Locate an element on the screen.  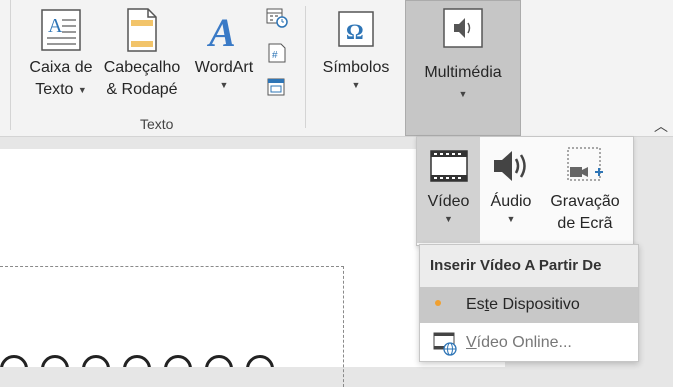
omega-icon: Ω is located at coordinates (356, 29).